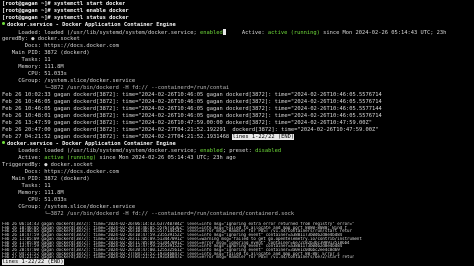 The width and height of the screenshot is (474, 266). I want to click on preset-label: ; preset:, so click(239, 151).